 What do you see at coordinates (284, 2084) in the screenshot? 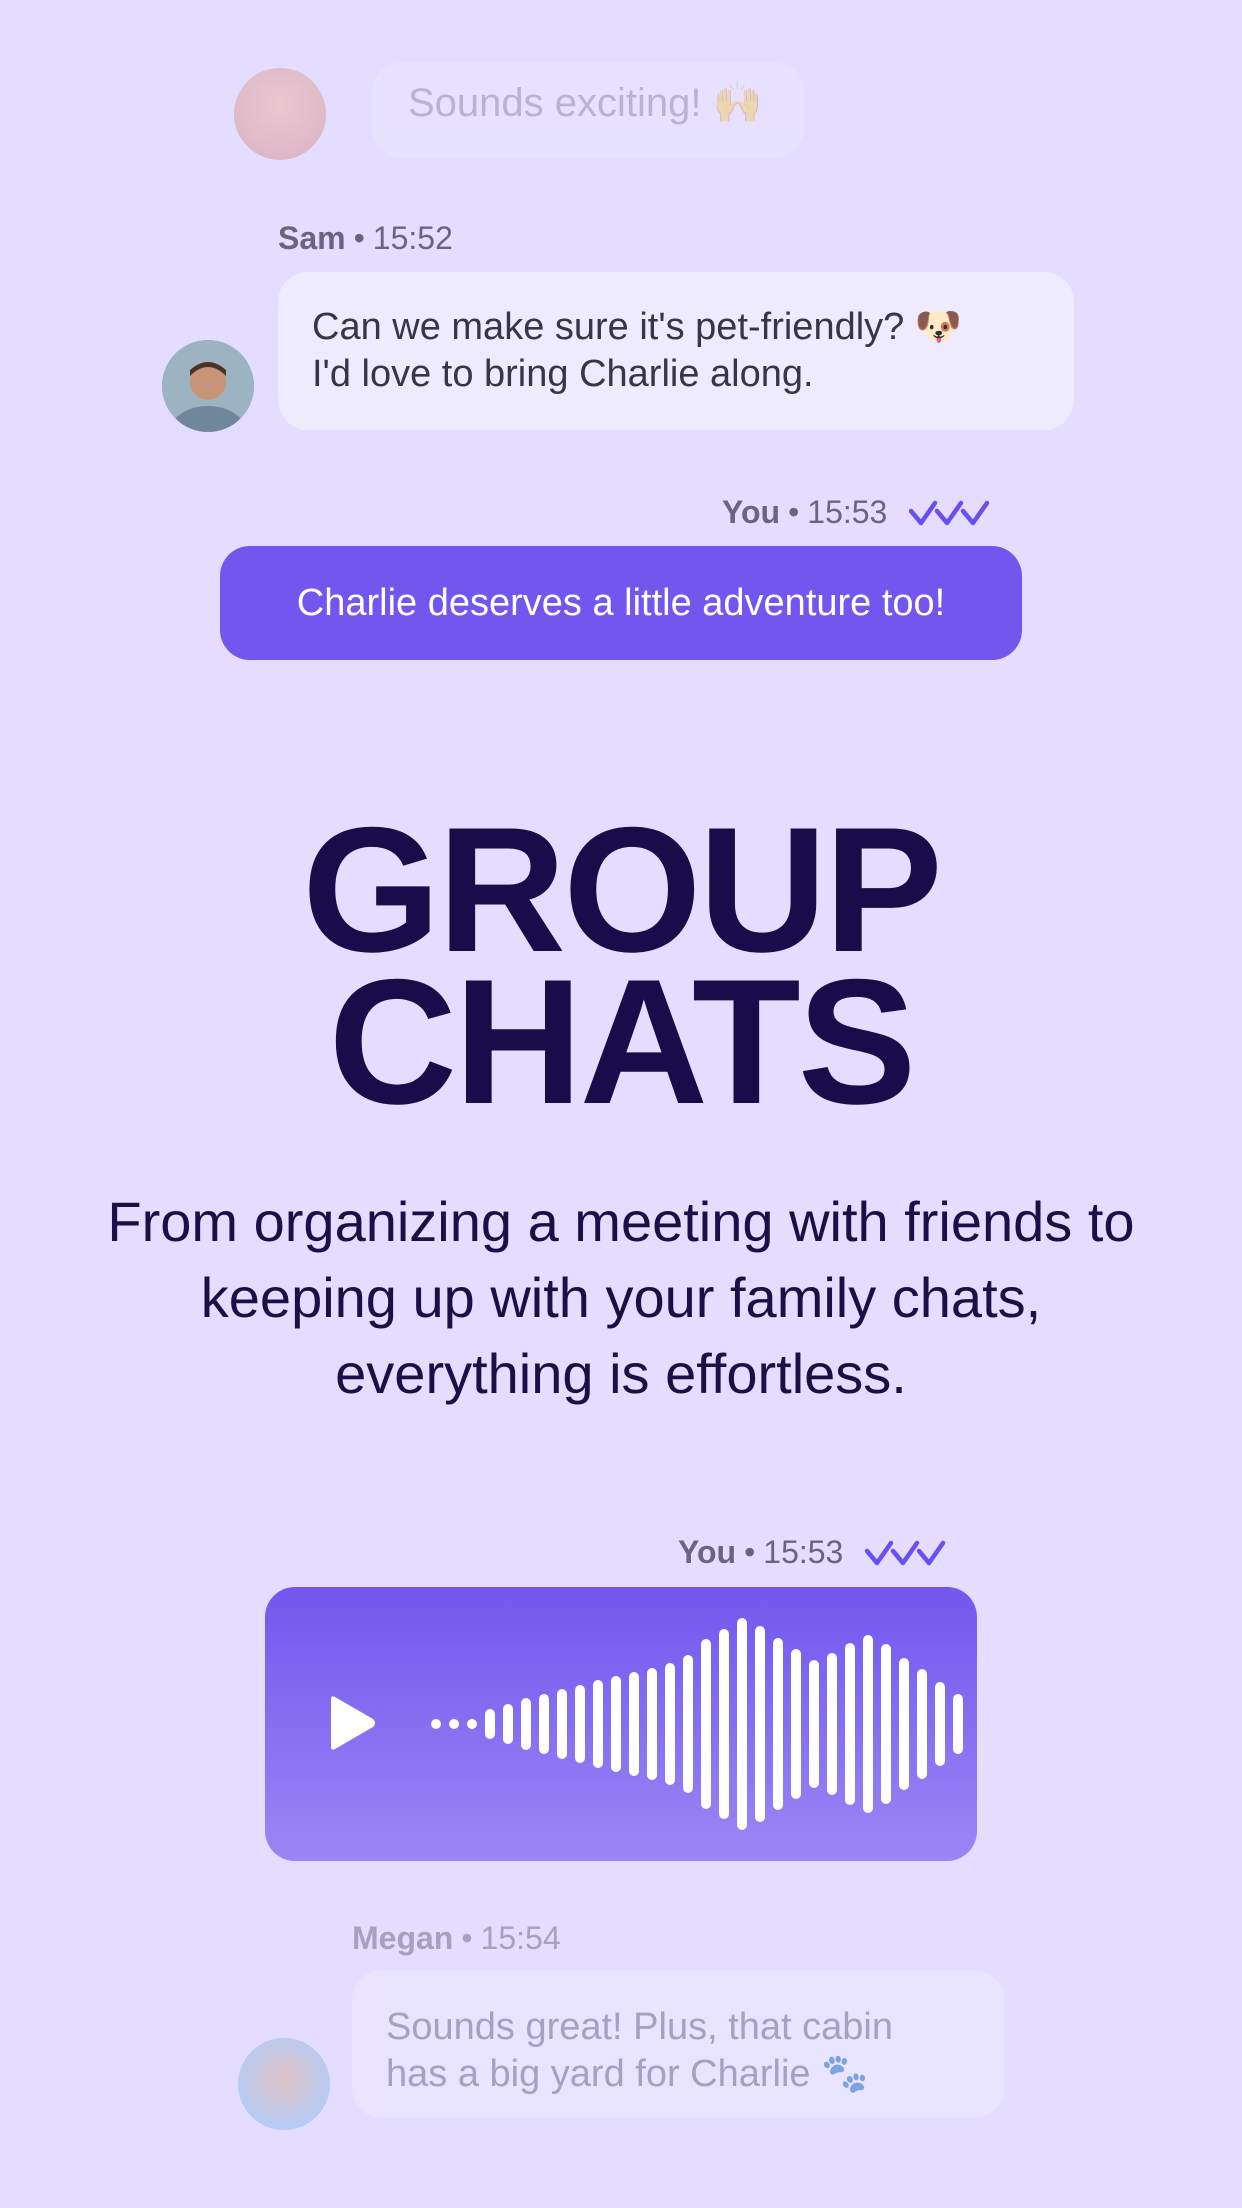
I see `avatar-megan` at bounding box center [284, 2084].